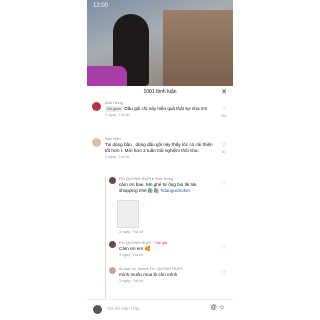 The image size is (320, 320). What do you see at coordinates (132, 268) in the screenshot?
I see `comment-username: Ai huệ cô_mao` at bounding box center [132, 268].